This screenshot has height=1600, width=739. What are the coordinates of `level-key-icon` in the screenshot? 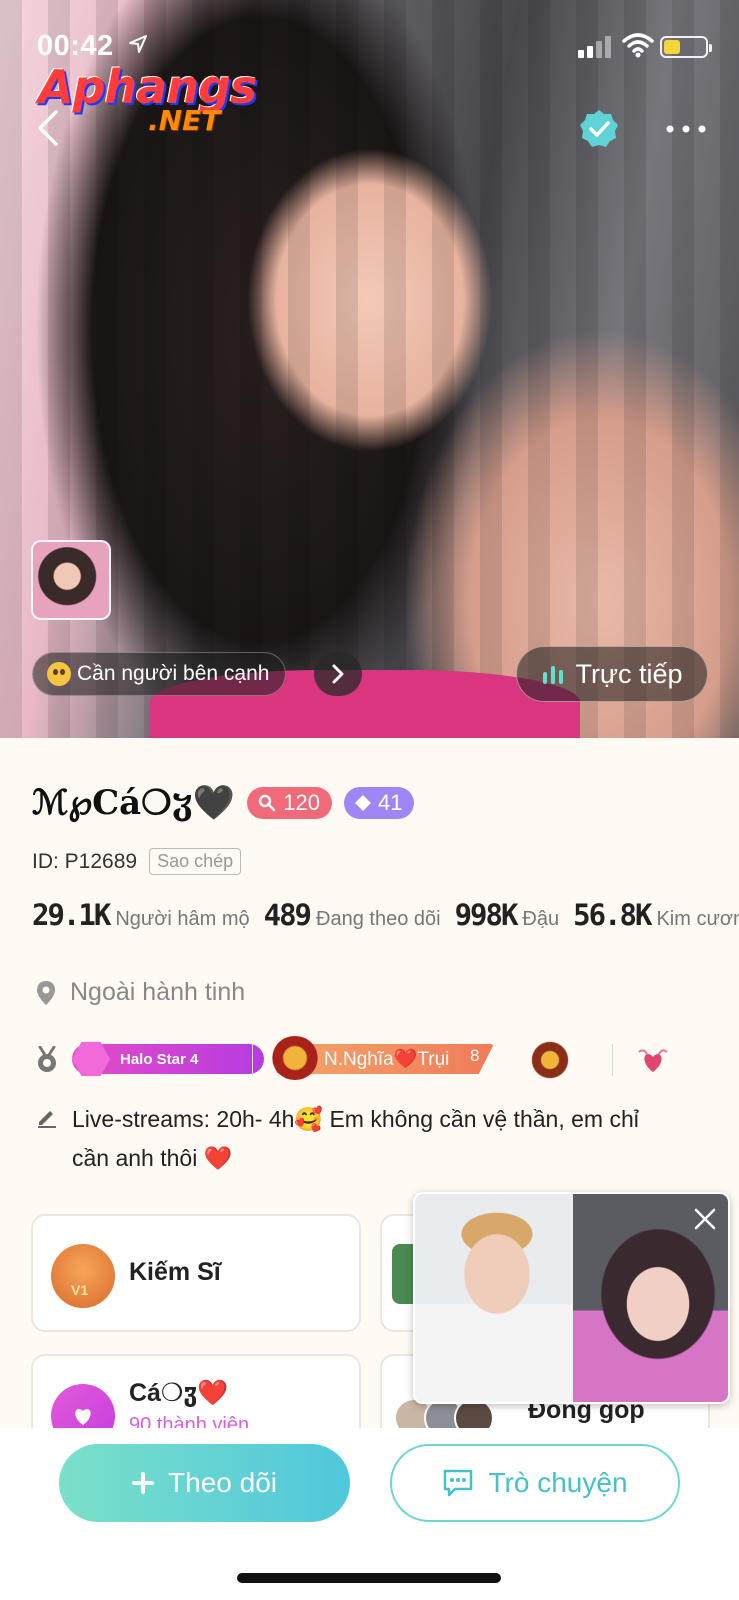 It's located at (267, 803).